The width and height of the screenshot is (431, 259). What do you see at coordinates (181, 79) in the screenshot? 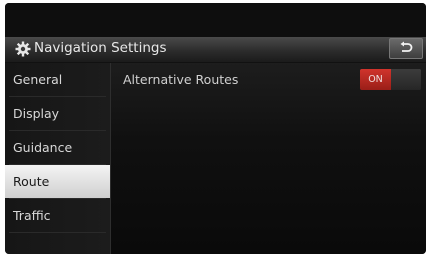
I see `alternative-routes-label: Alternative Routes` at bounding box center [181, 79].